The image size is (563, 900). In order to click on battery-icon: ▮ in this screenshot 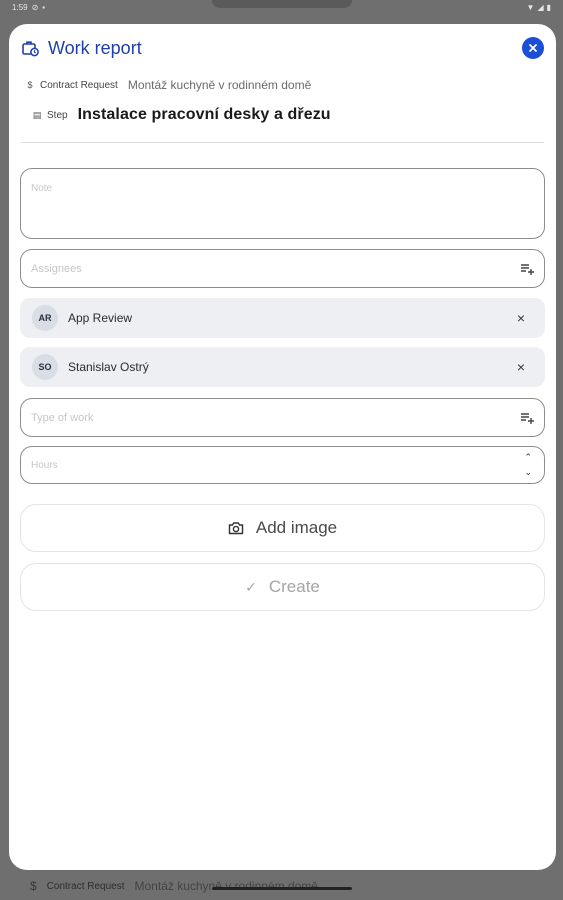, I will do `click(548, 7)`.